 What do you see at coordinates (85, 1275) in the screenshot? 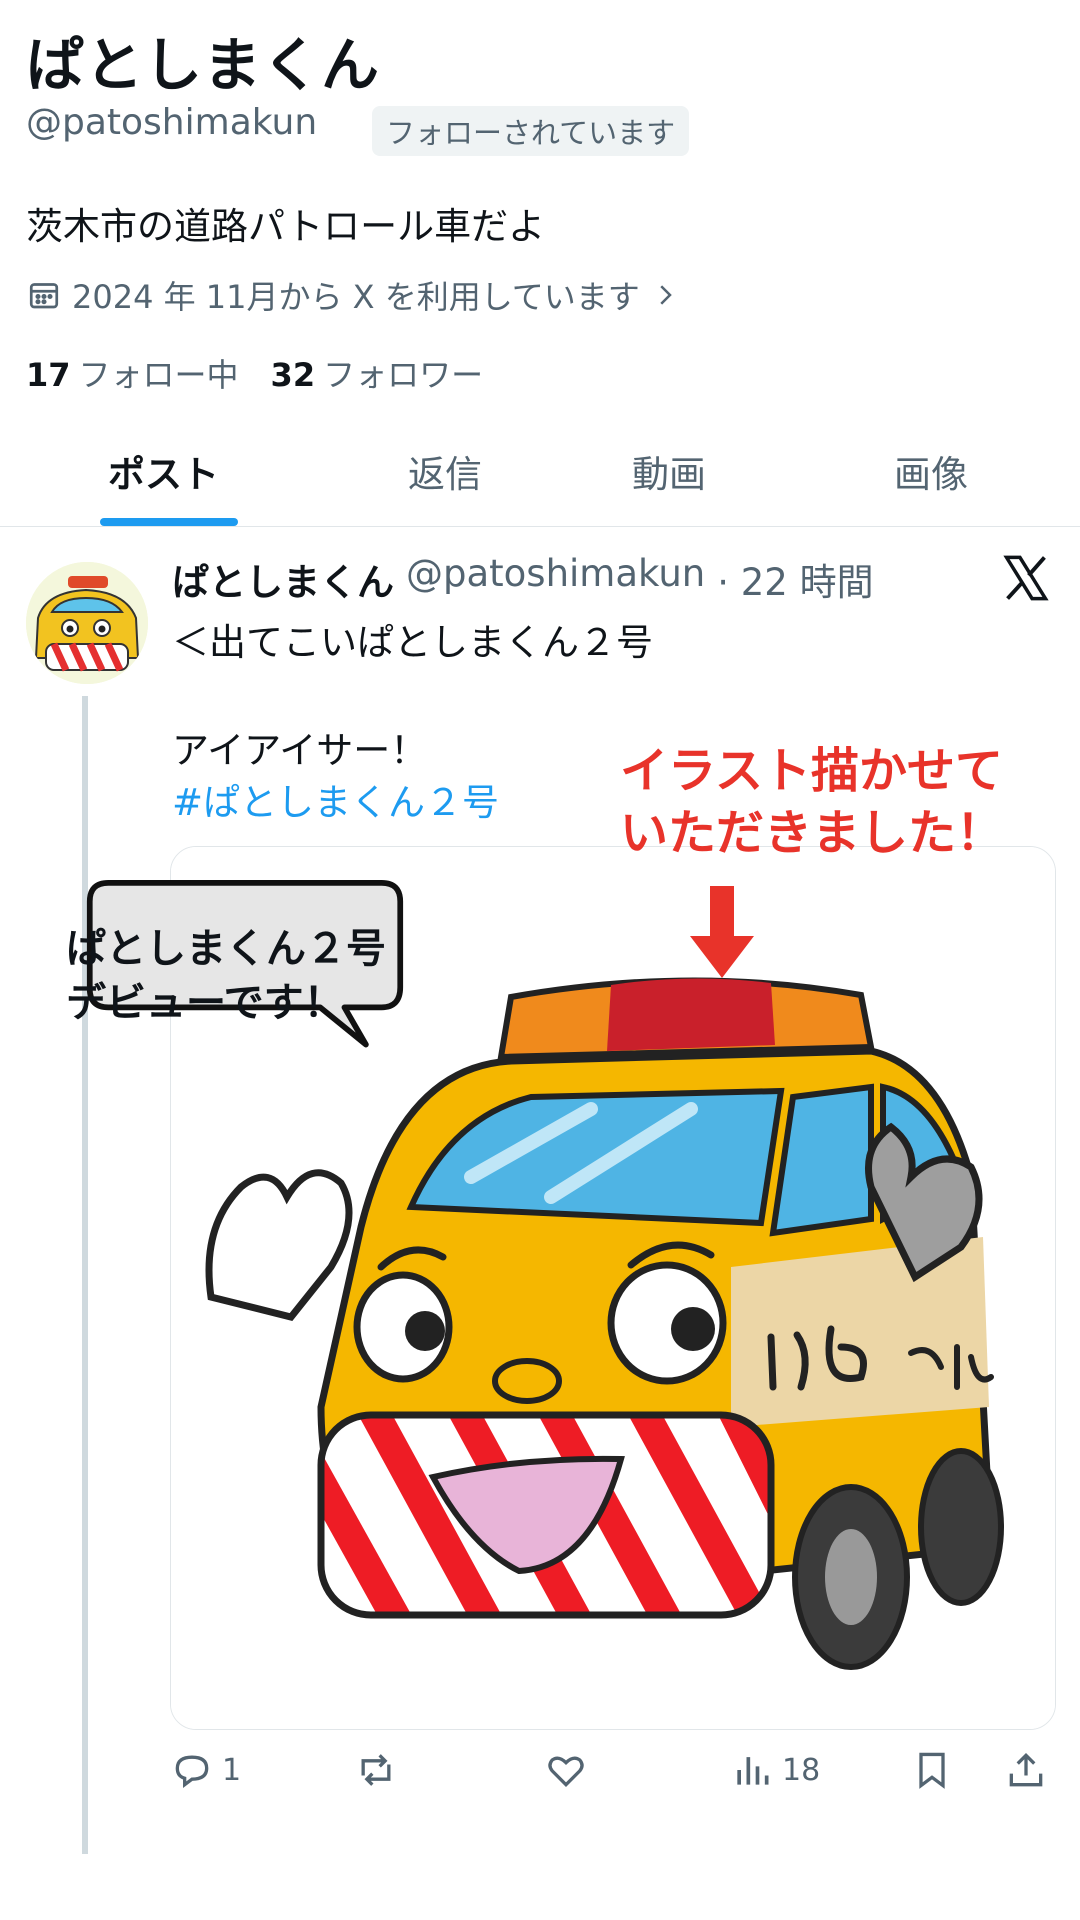
I see `thread-line` at bounding box center [85, 1275].